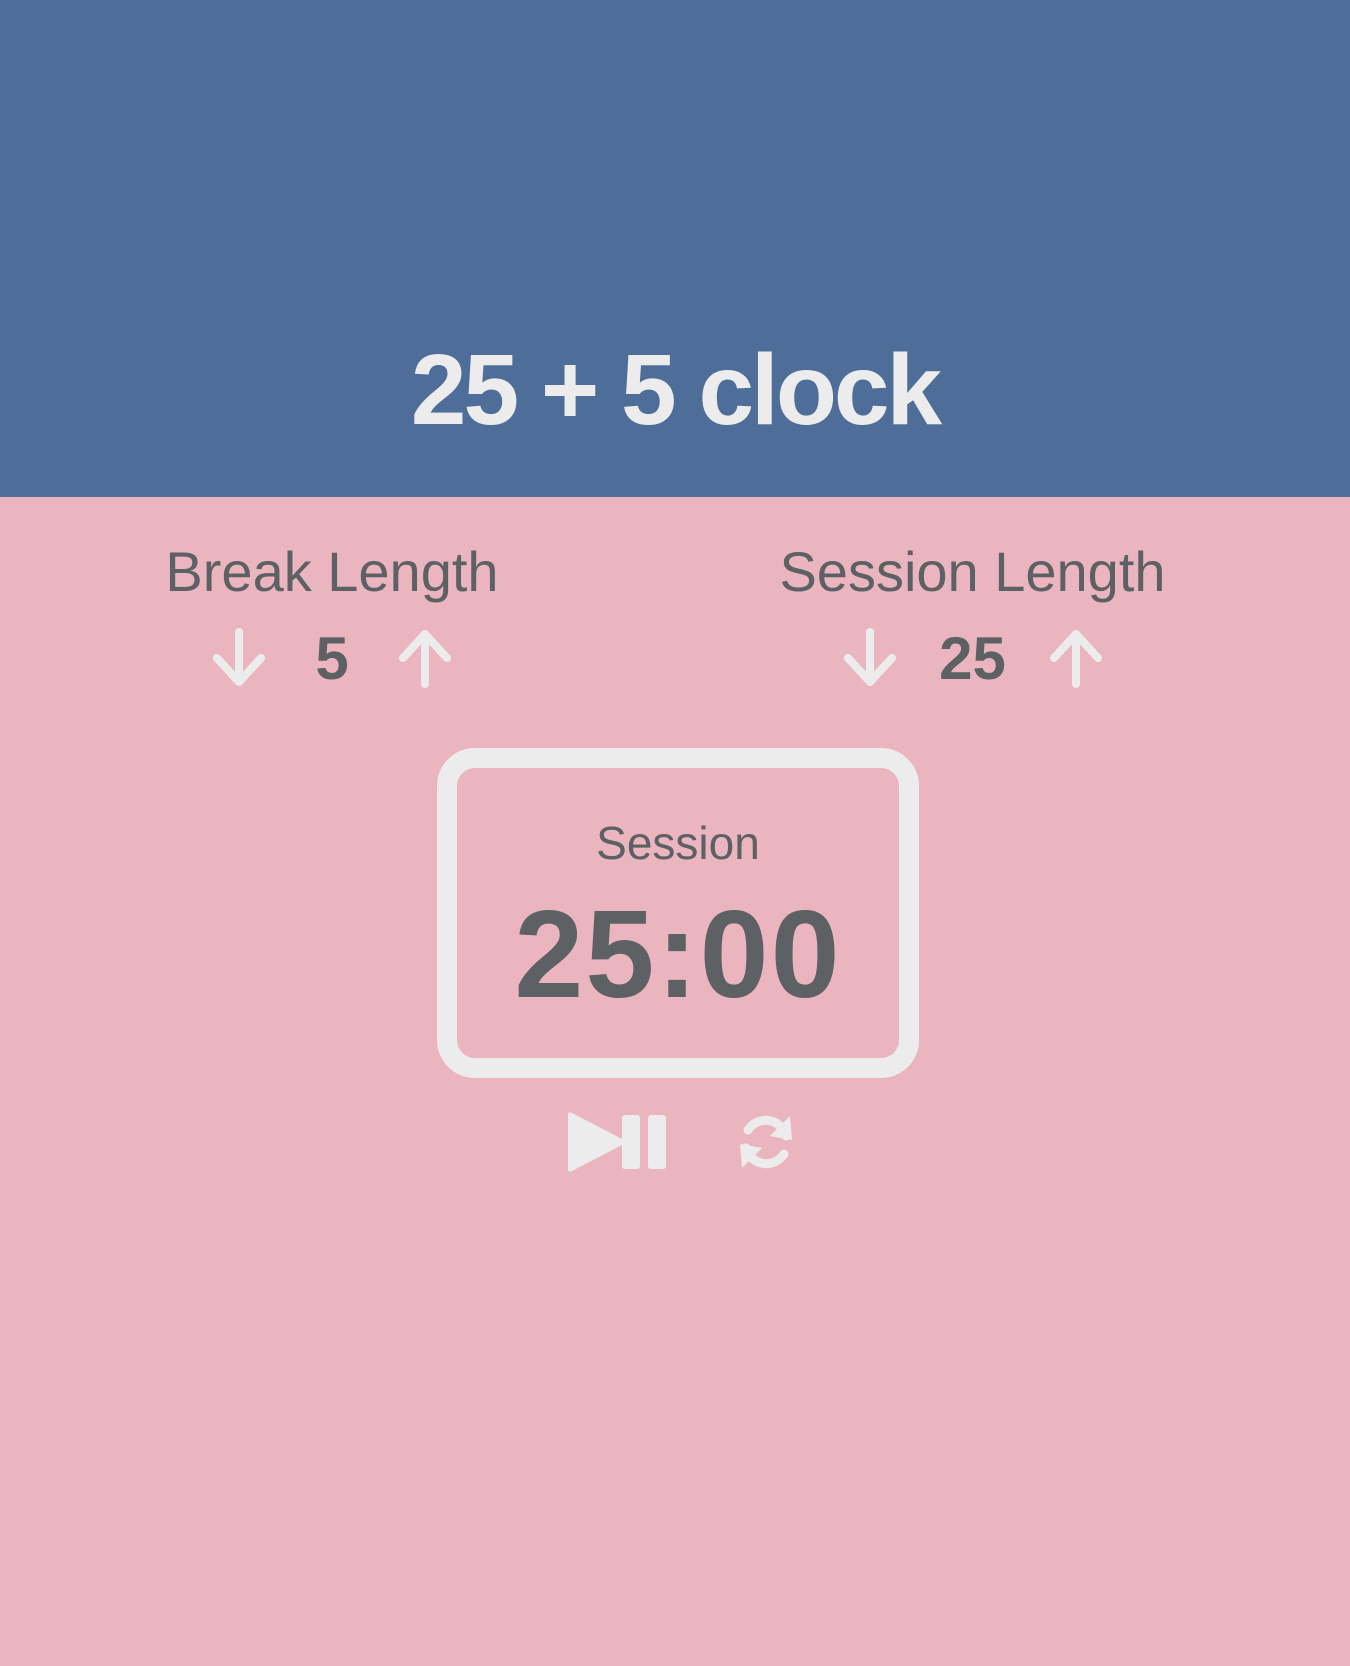  I want to click on break-decrement-button, so click(239, 658).